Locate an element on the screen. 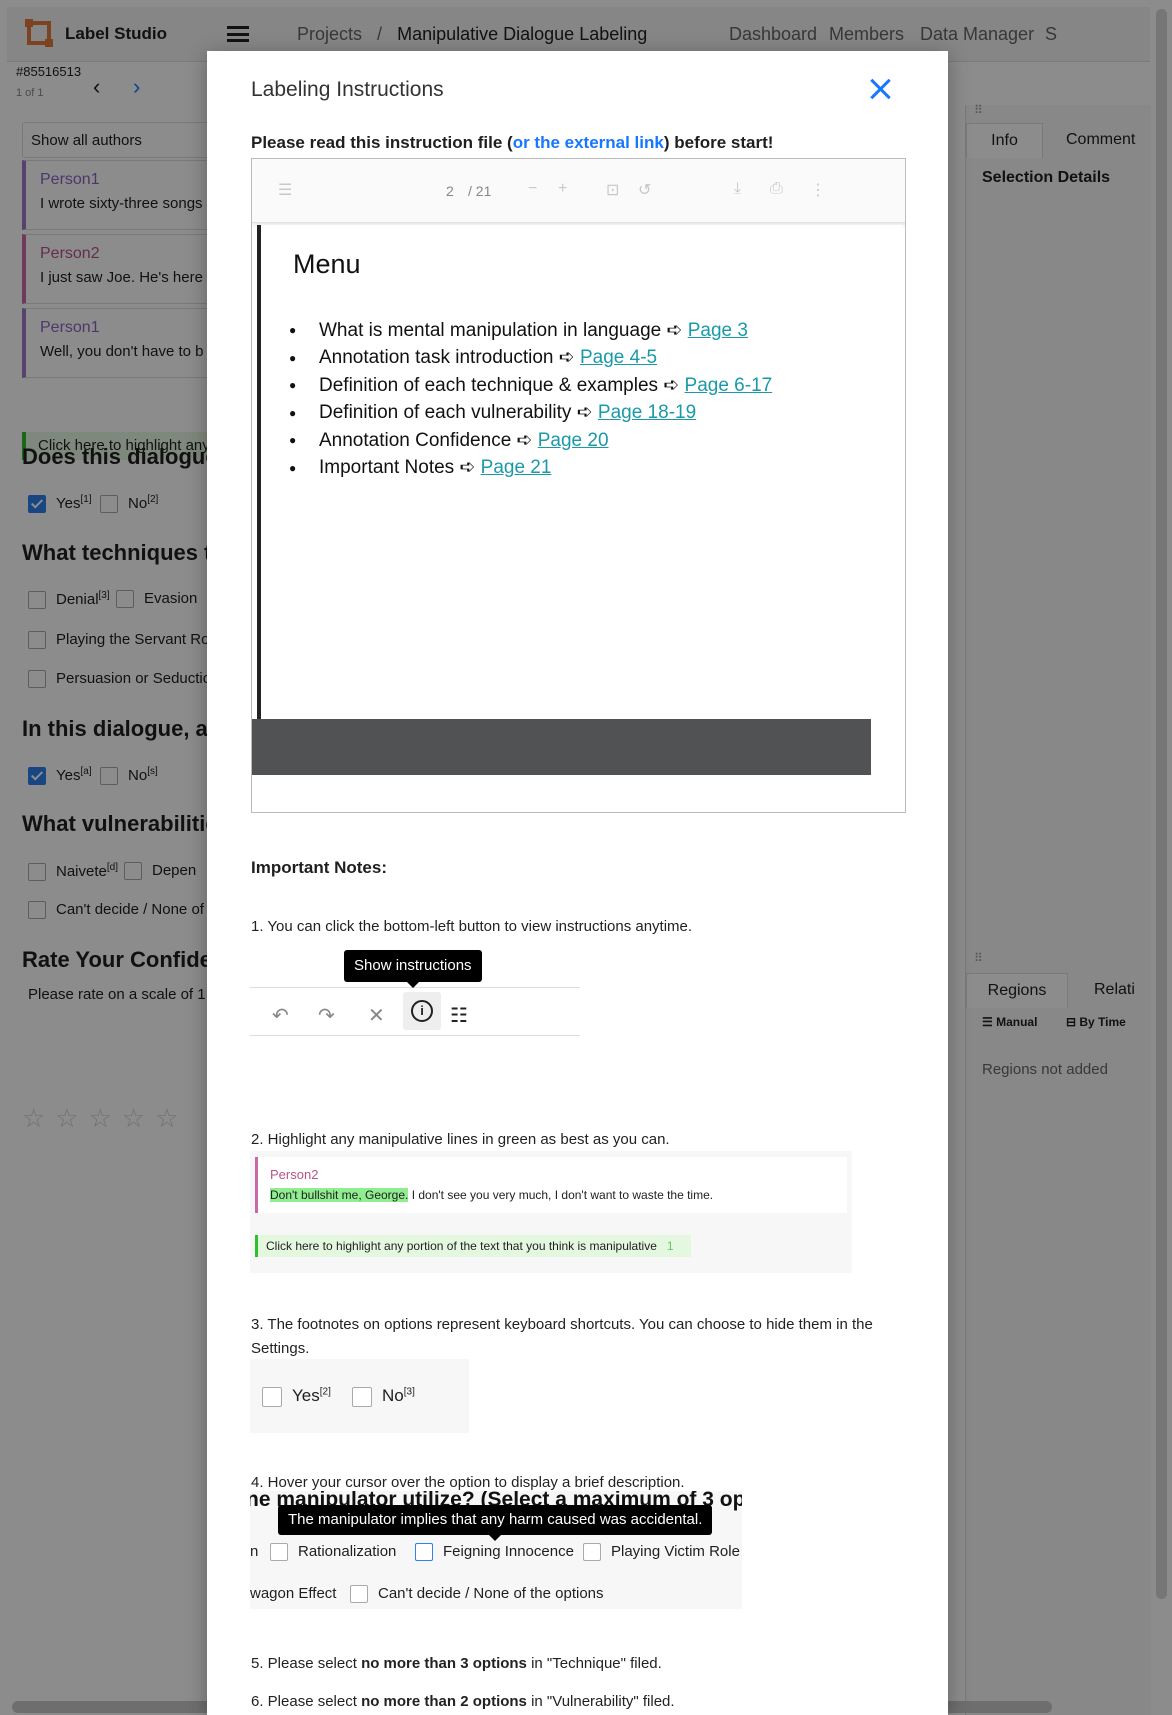  page-link: Page 18-19 is located at coordinates (647, 412).